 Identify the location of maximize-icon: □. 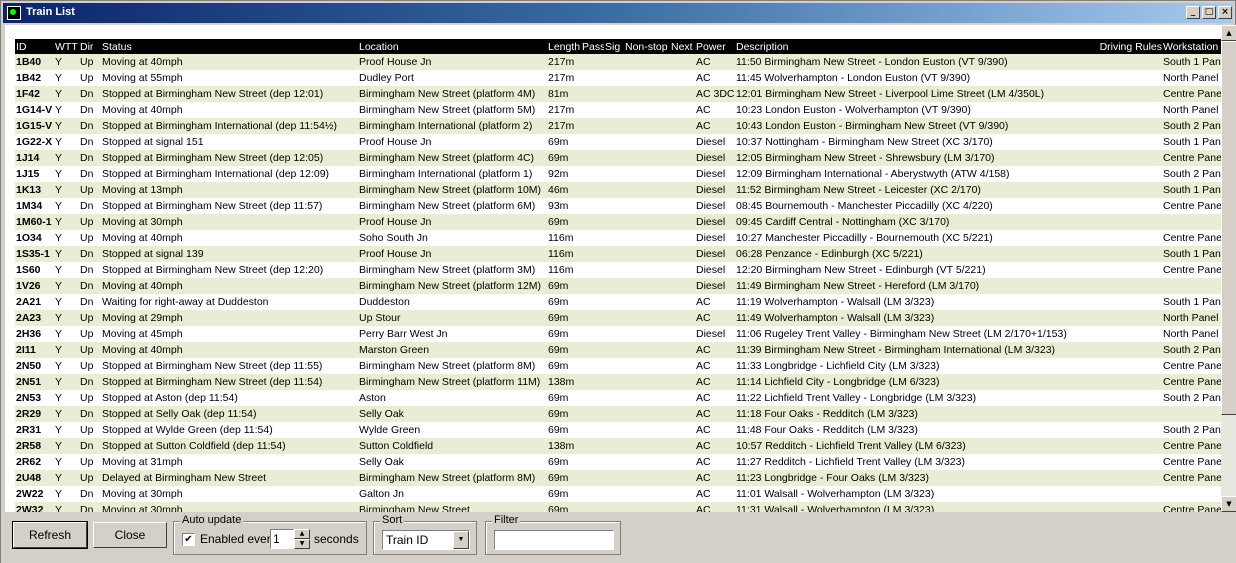
(1209, 12).